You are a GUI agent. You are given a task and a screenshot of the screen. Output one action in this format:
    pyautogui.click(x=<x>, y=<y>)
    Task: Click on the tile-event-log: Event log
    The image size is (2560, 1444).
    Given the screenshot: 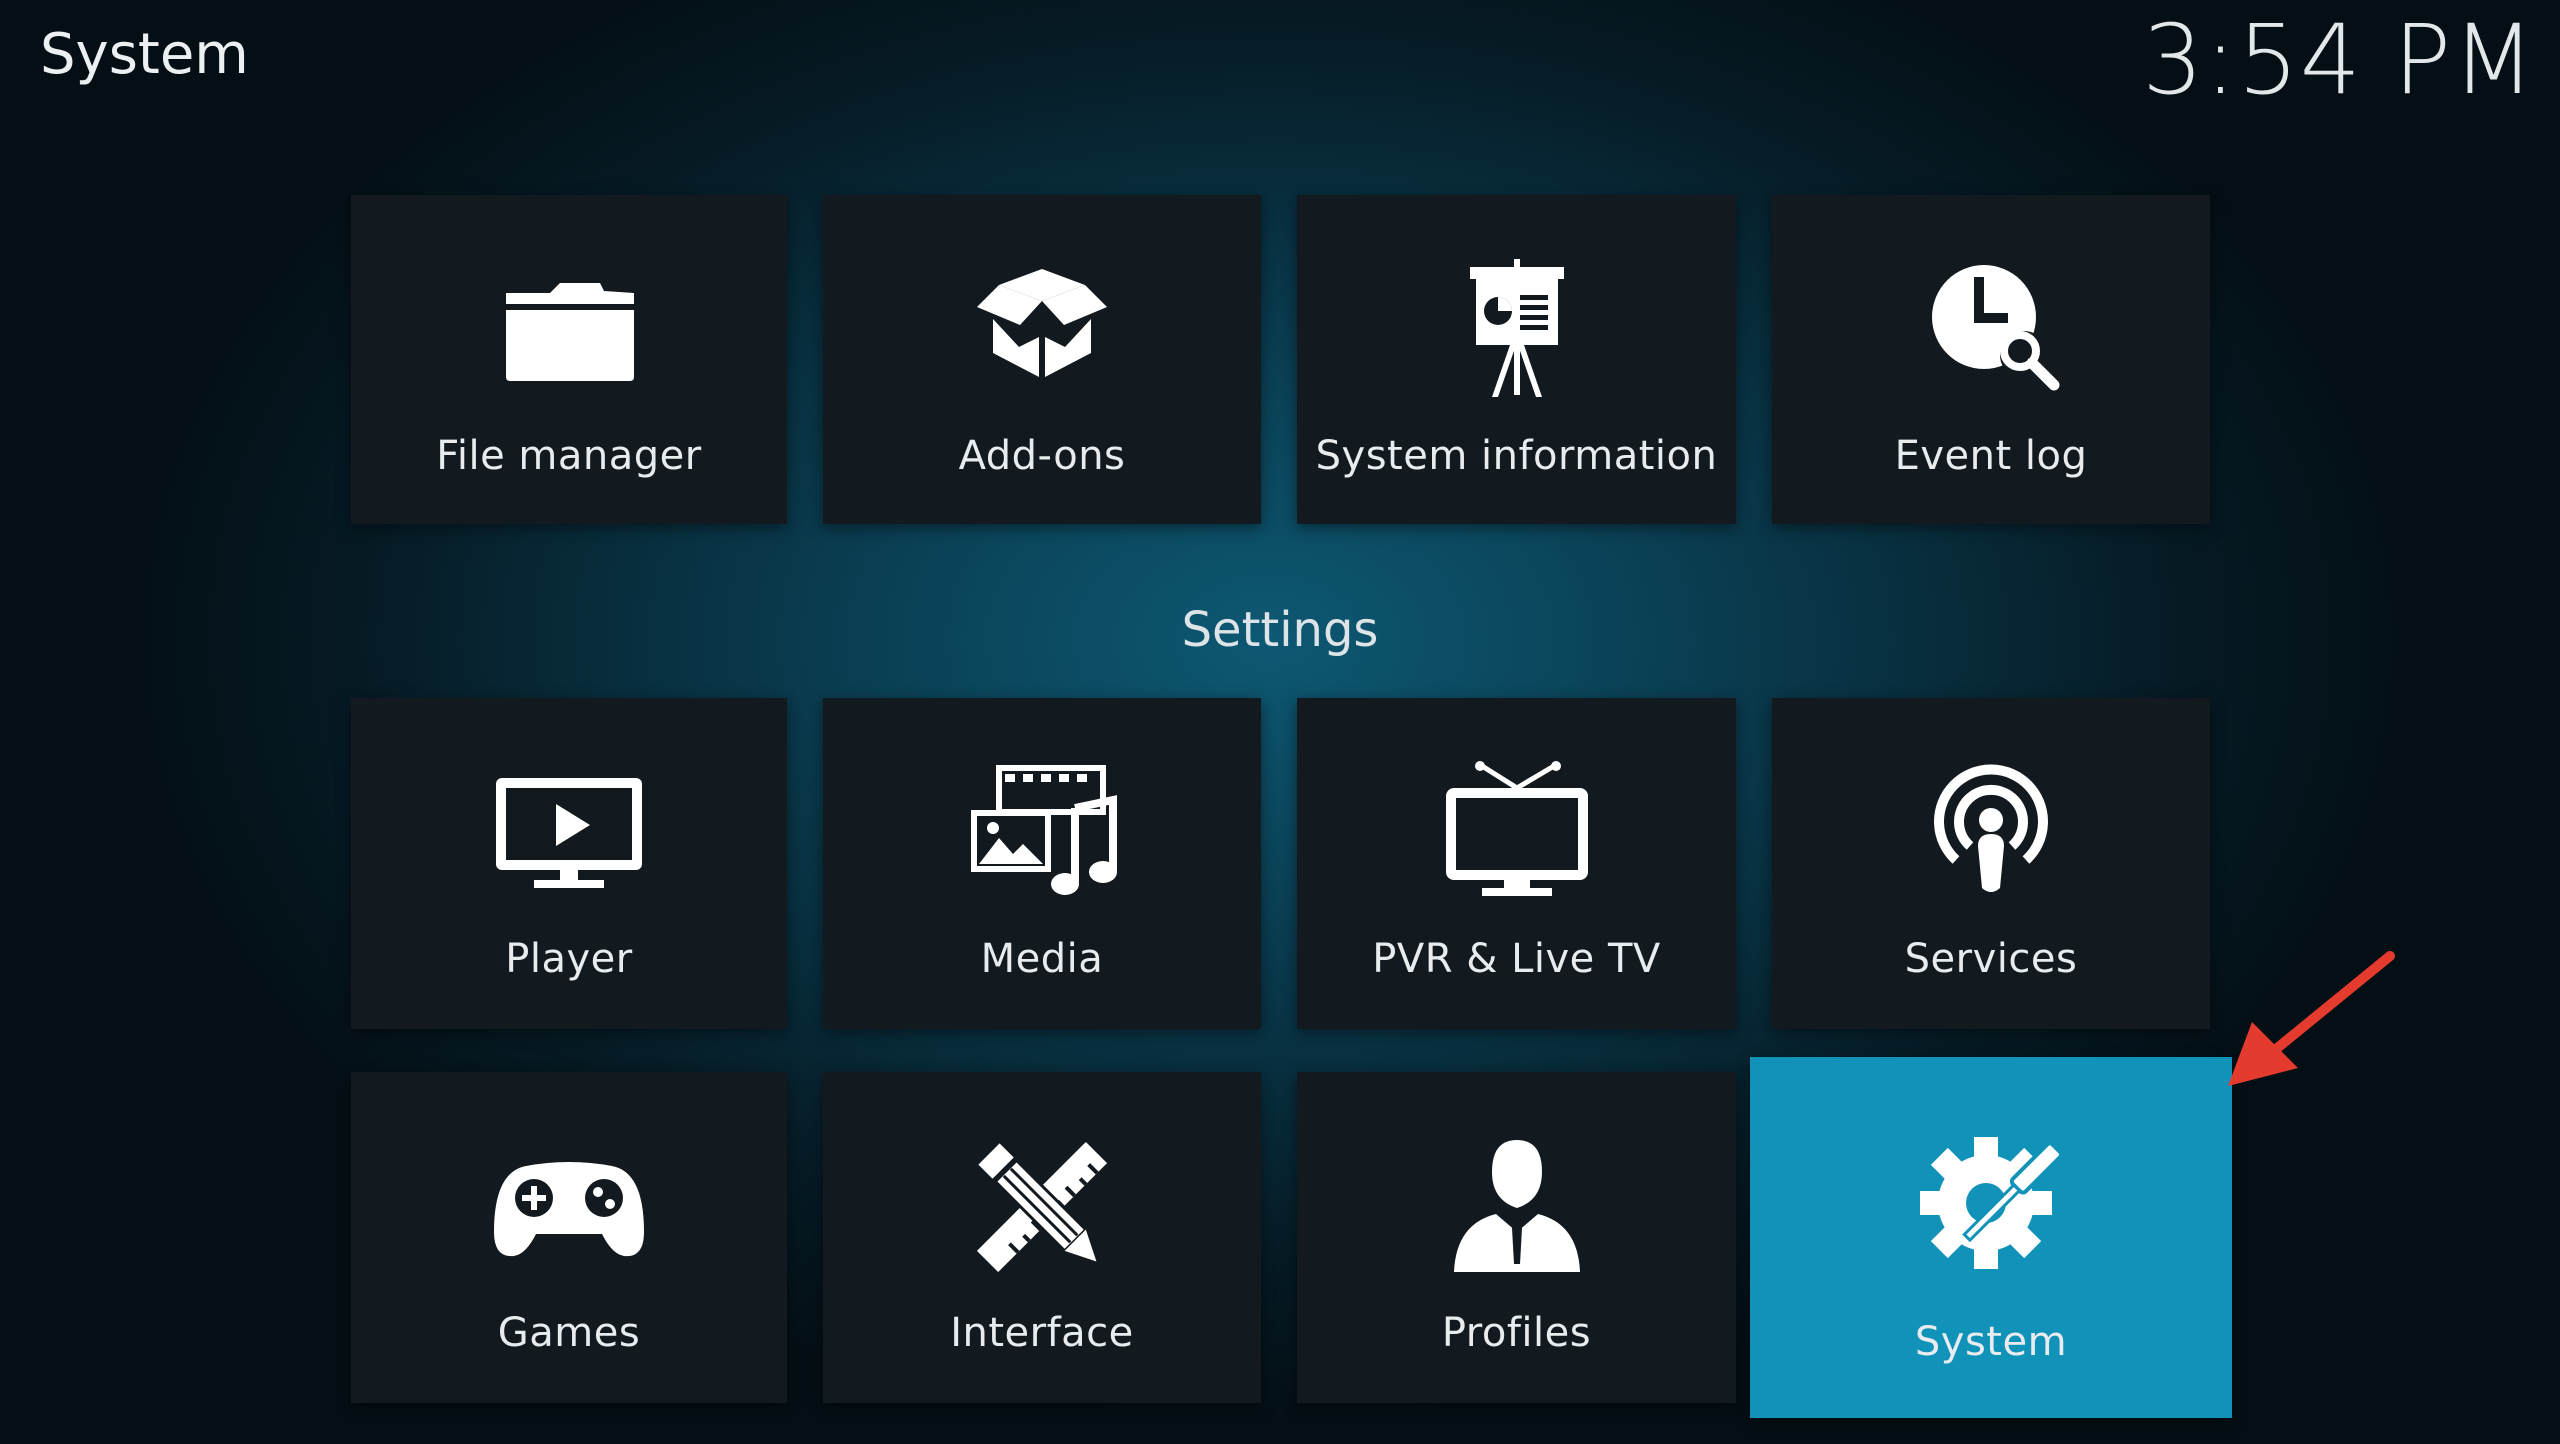 What is the action you would take?
    pyautogui.click(x=1991, y=359)
    